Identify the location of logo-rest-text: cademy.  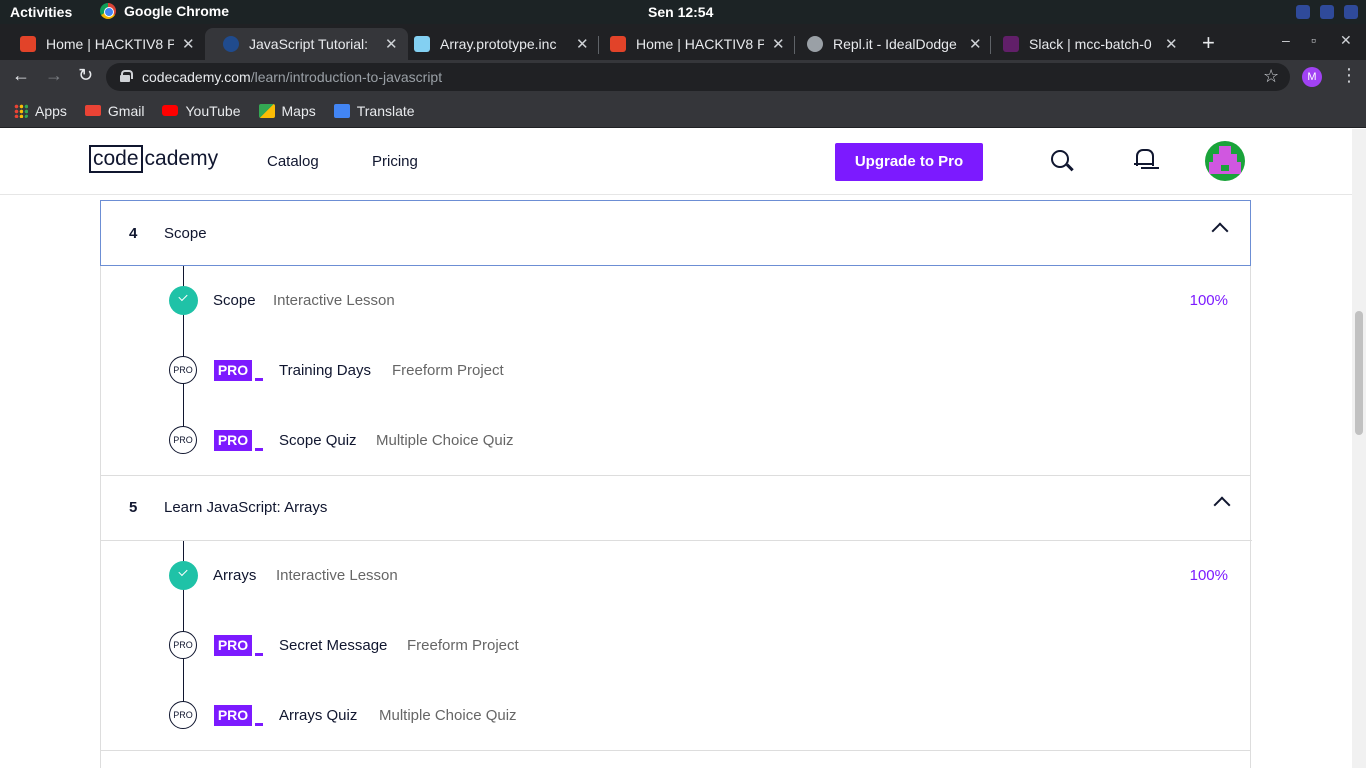
(181, 158).